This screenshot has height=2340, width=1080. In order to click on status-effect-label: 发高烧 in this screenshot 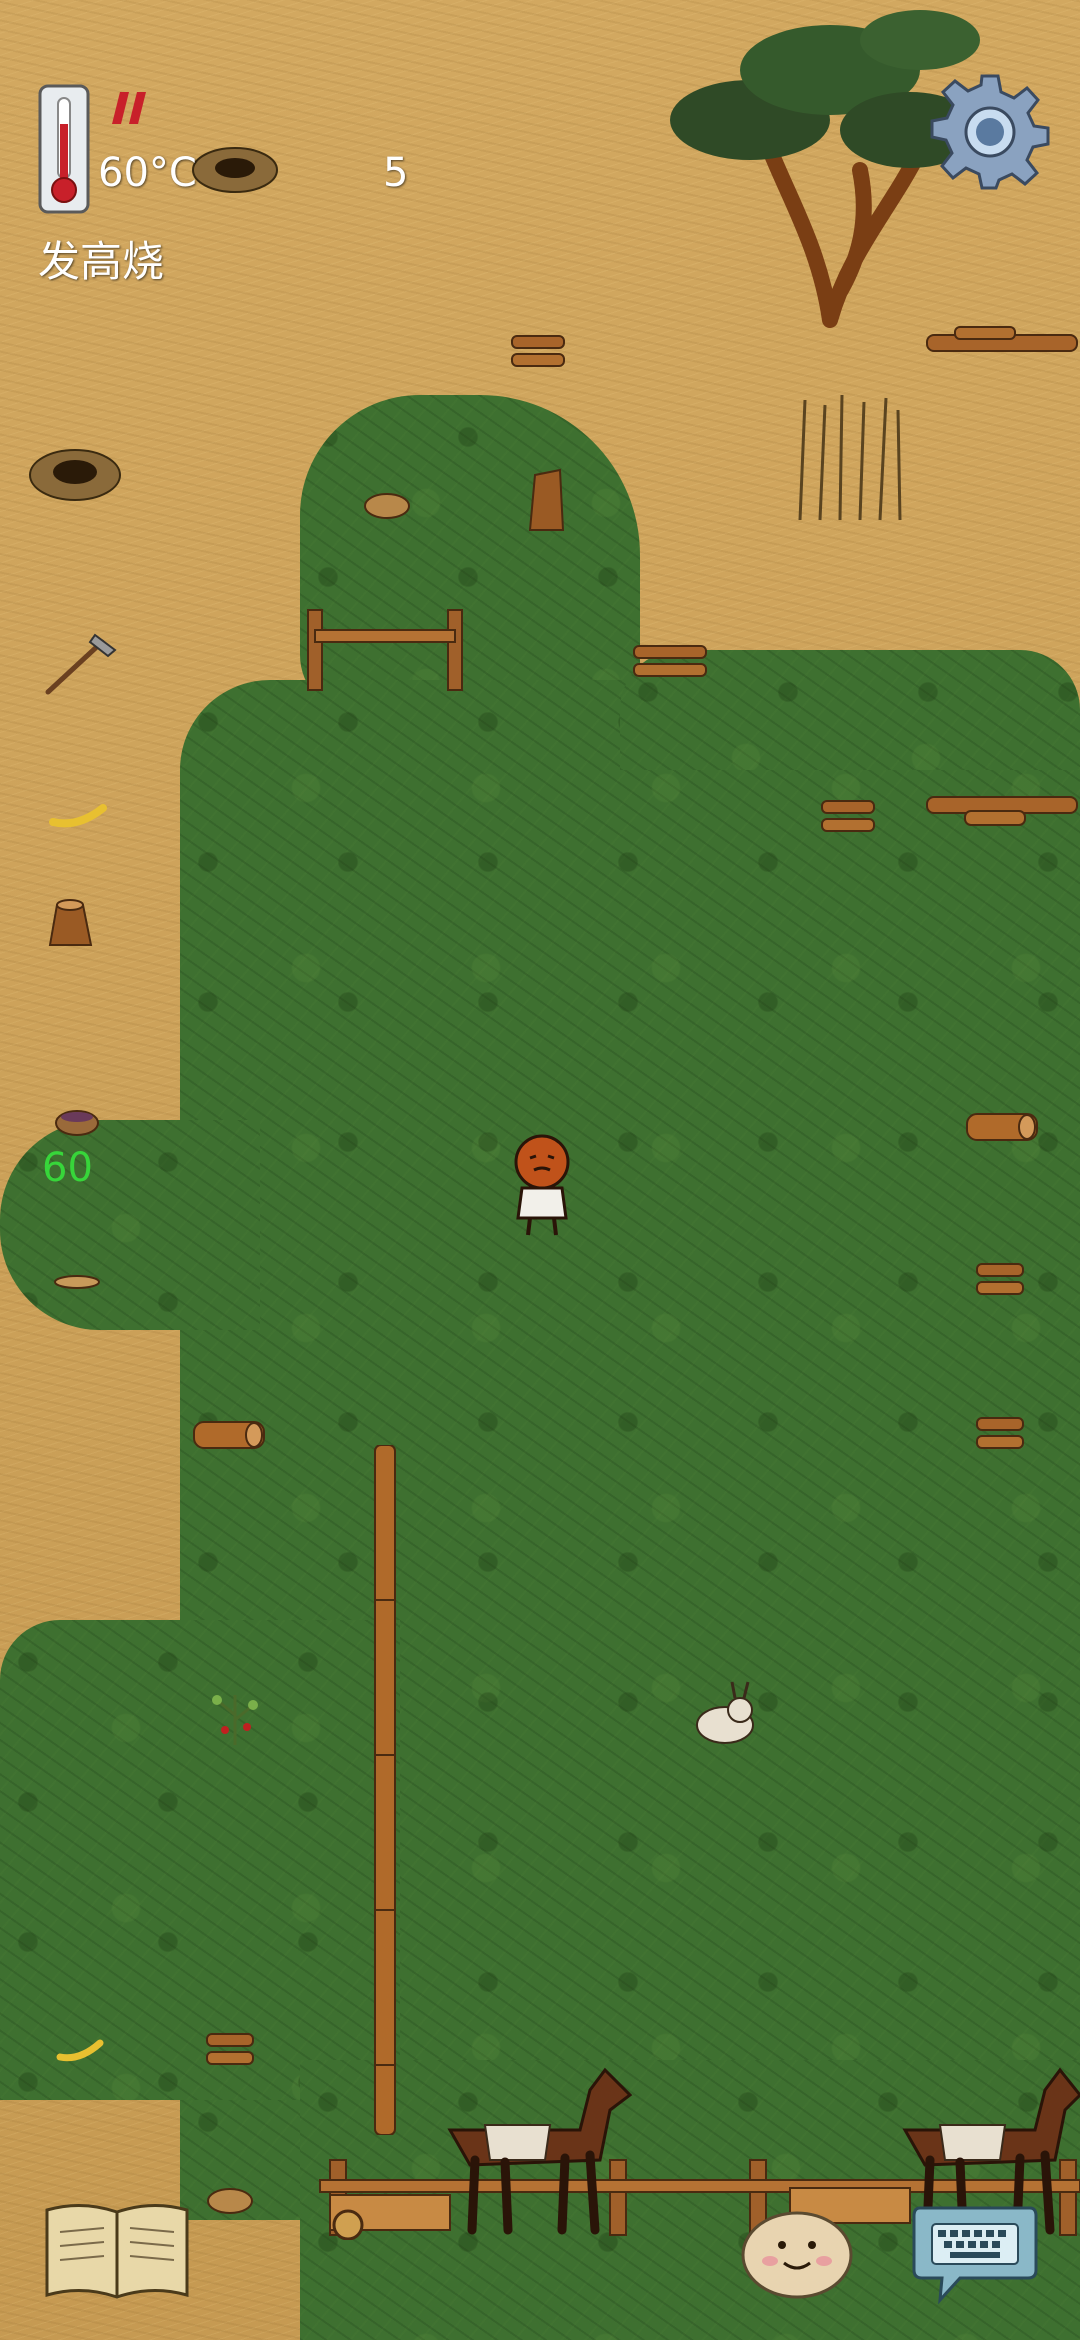, I will do `click(101, 261)`.